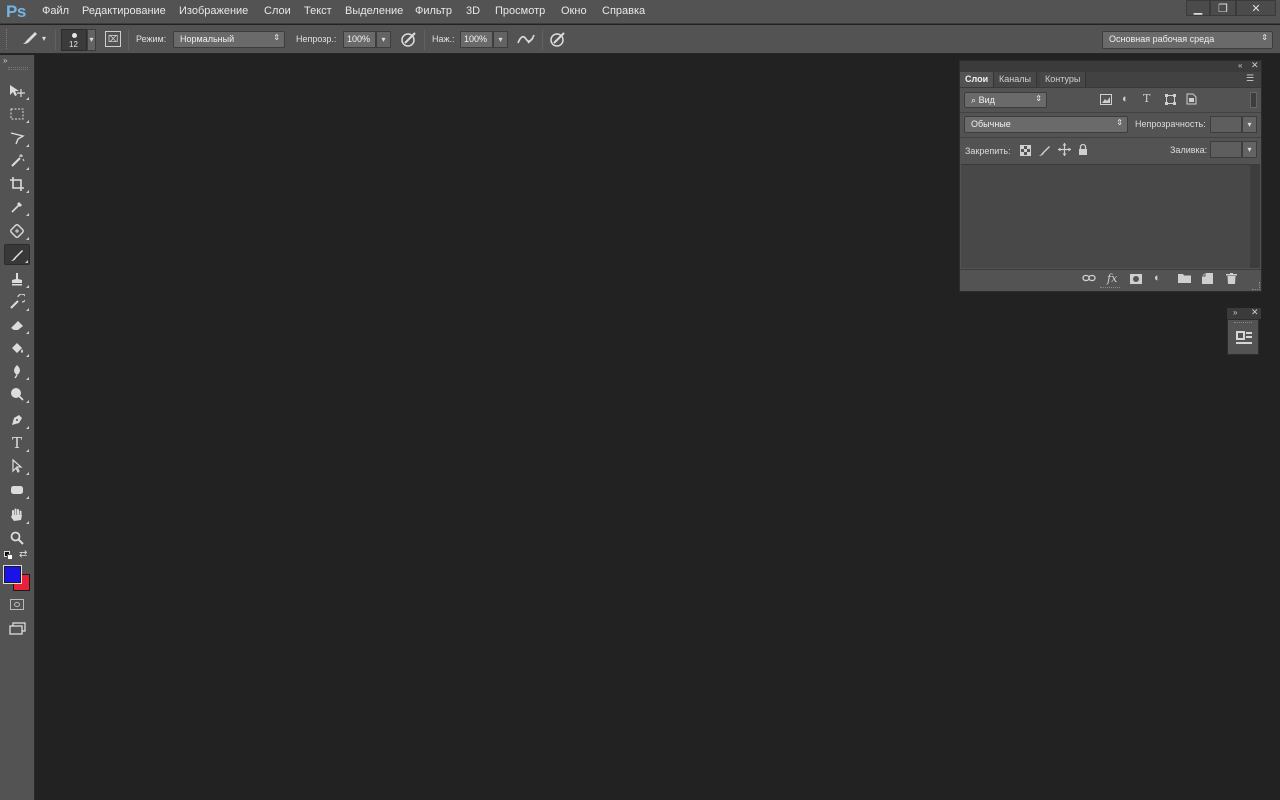  I want to click on minimize-button: ▁, so click(1198, 8).